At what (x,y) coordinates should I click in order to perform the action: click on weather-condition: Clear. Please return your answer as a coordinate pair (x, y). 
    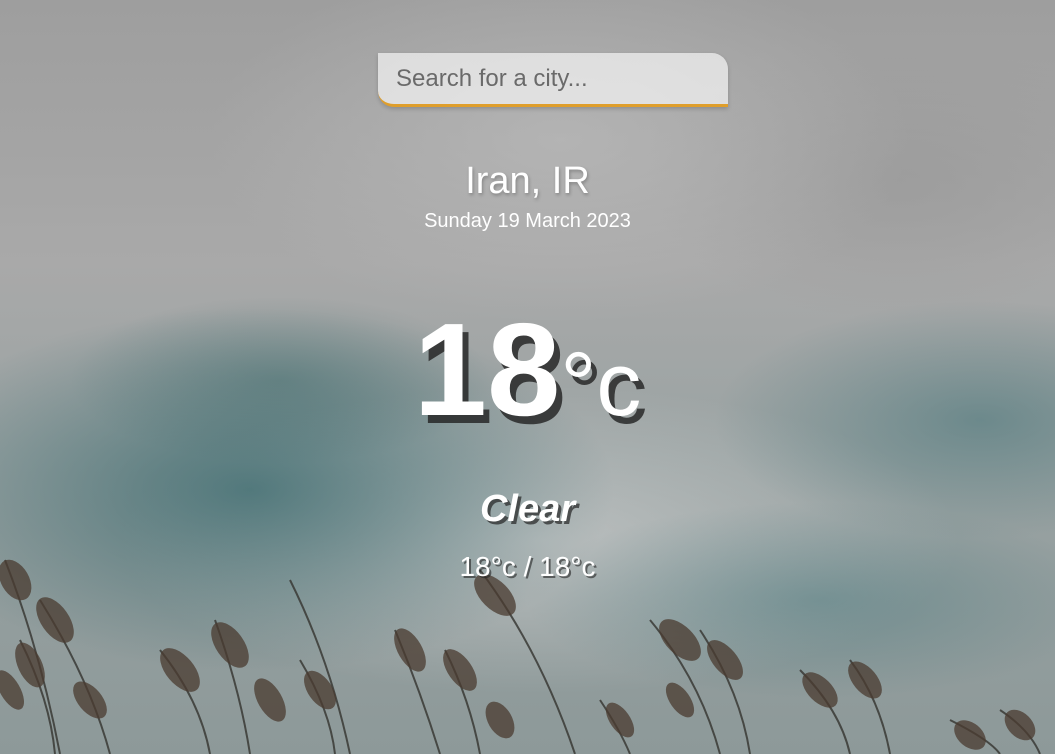
    Looking at the image, I should click on (527, 509).